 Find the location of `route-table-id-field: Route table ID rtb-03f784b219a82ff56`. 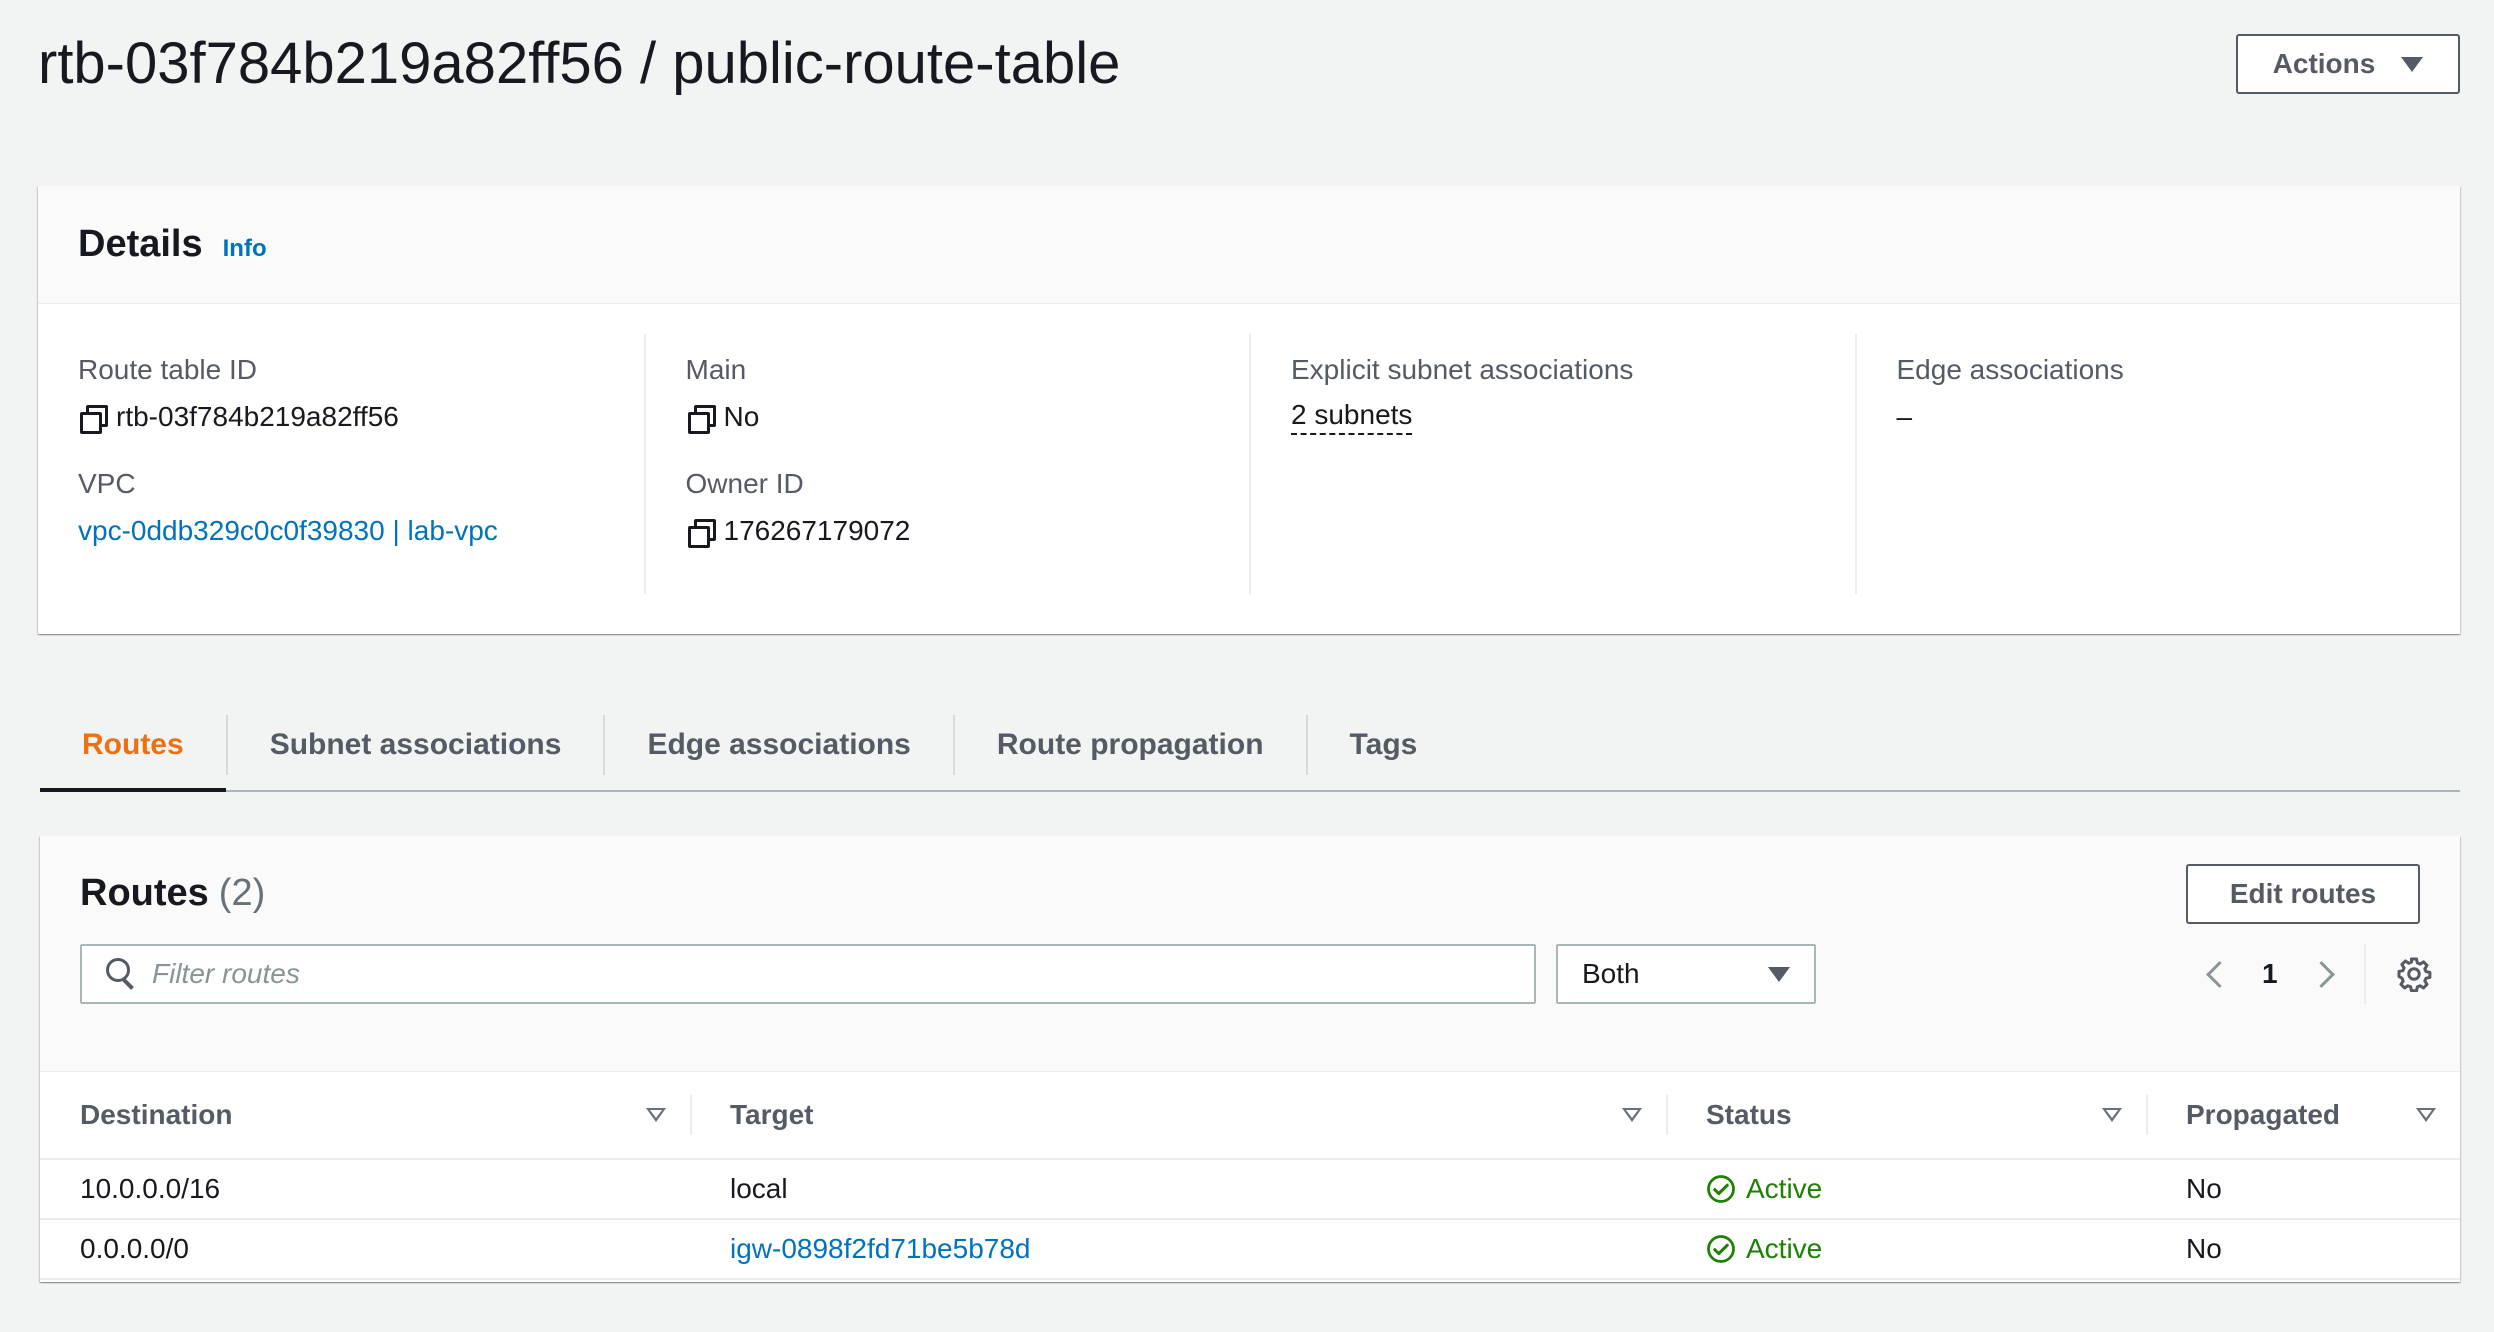

route-table-id-field: Route table ID rtb-03f784b219a82ff56 is located at coordinates (361, 394).